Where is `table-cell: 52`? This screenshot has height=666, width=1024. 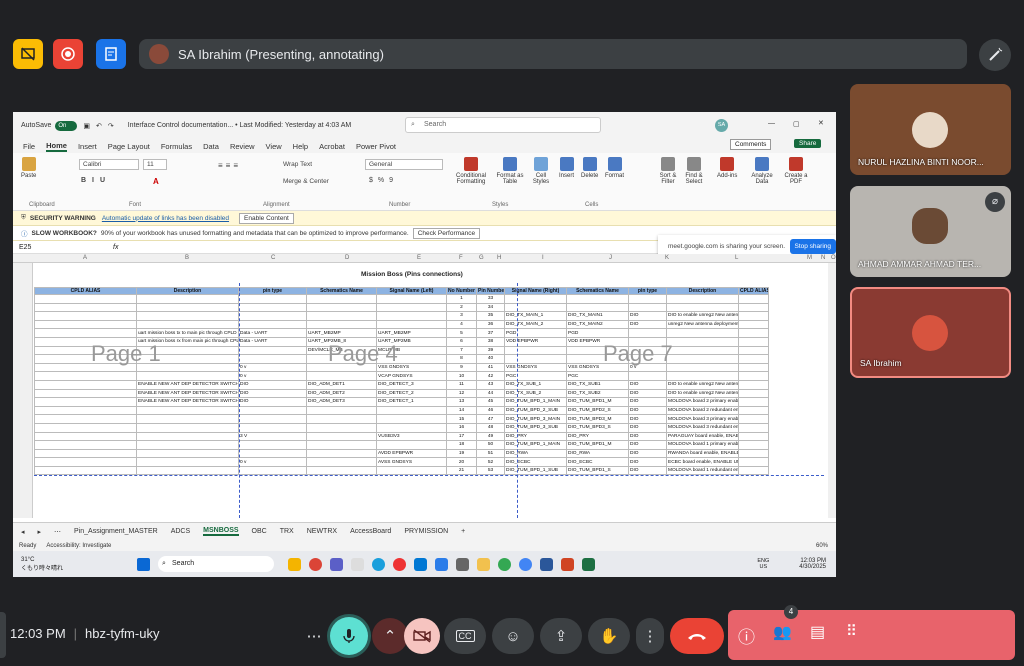 table-cell: 52 is located at coordinates (490, 462).